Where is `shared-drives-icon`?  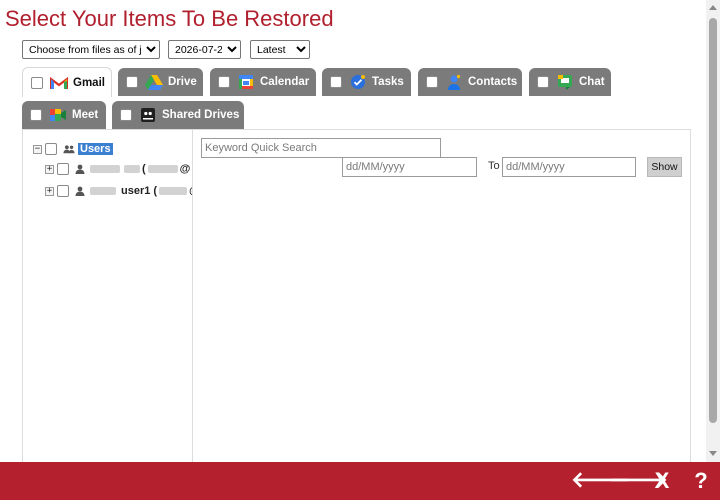
shared-drives-icon is located at coordinates (148, 115).